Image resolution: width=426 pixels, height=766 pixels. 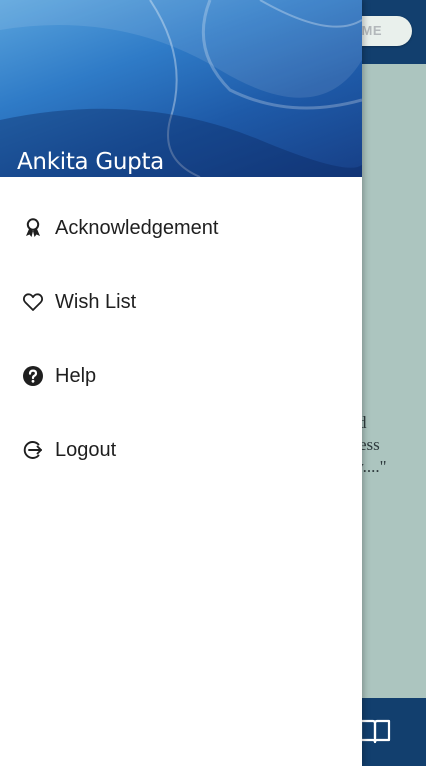 I want to click on menu-item-wish-list: Wish List, so click(x=181, y=302).